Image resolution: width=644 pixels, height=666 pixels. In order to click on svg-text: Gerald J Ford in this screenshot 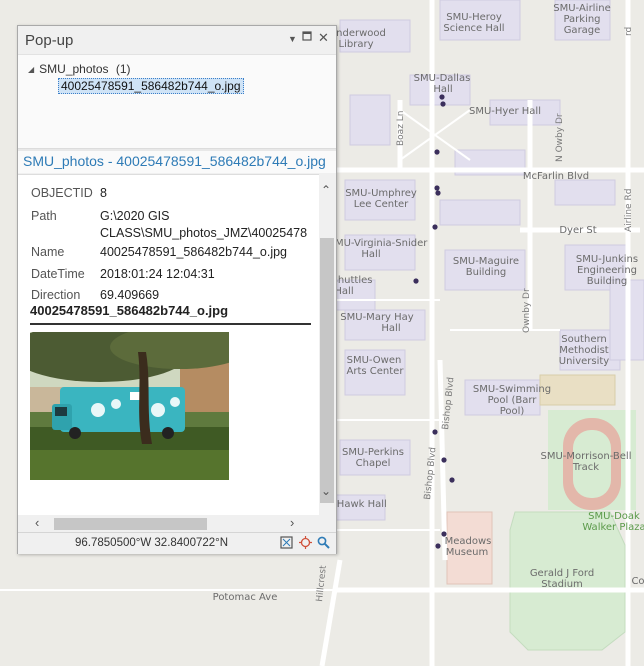, I will do `click(562, 573)`.